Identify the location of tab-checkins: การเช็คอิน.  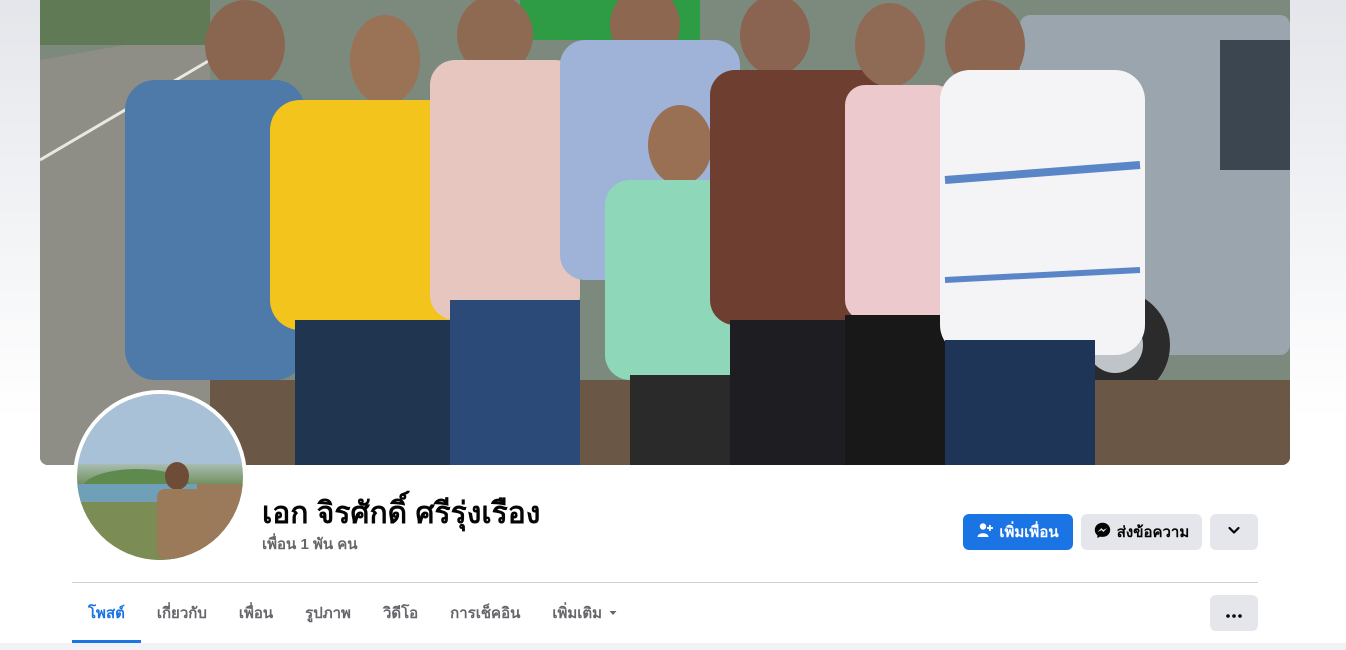
(485, 613).